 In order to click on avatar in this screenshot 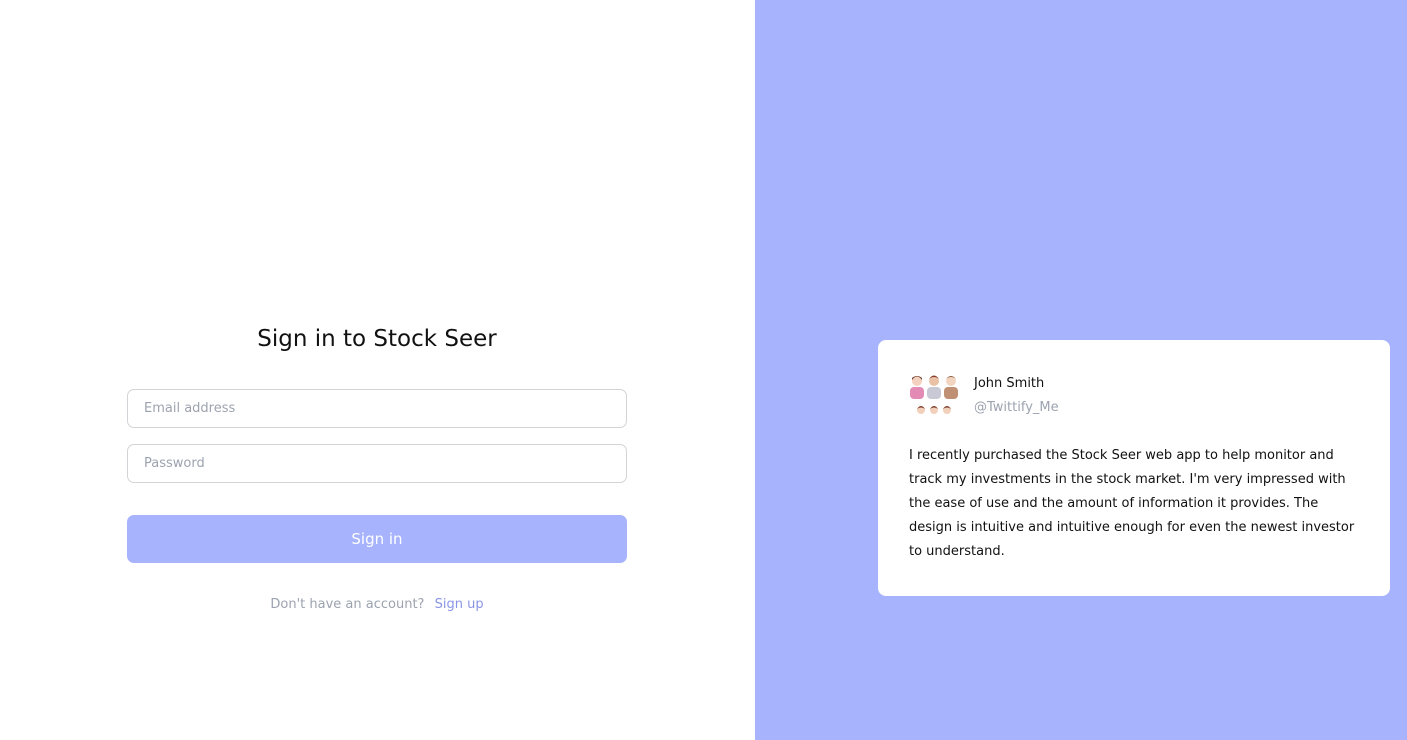, I will do `click(934, 394)`.